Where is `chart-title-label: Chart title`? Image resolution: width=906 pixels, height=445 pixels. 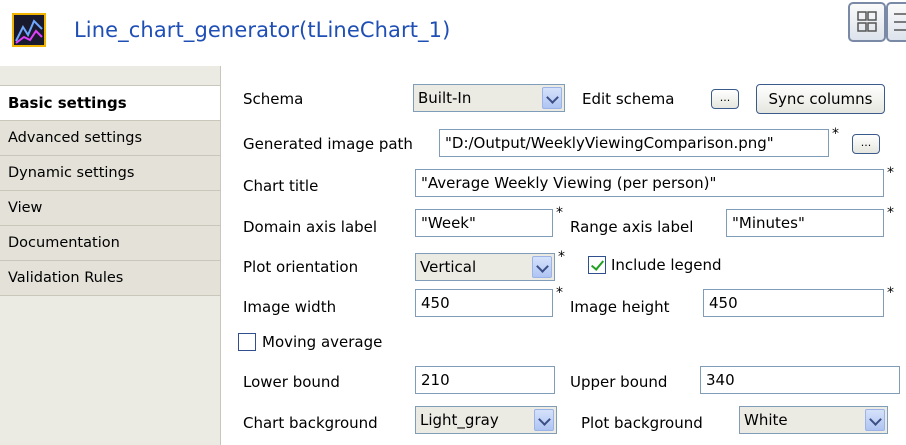
chart-title-label: Chart title is located at coordinates (281, 186).